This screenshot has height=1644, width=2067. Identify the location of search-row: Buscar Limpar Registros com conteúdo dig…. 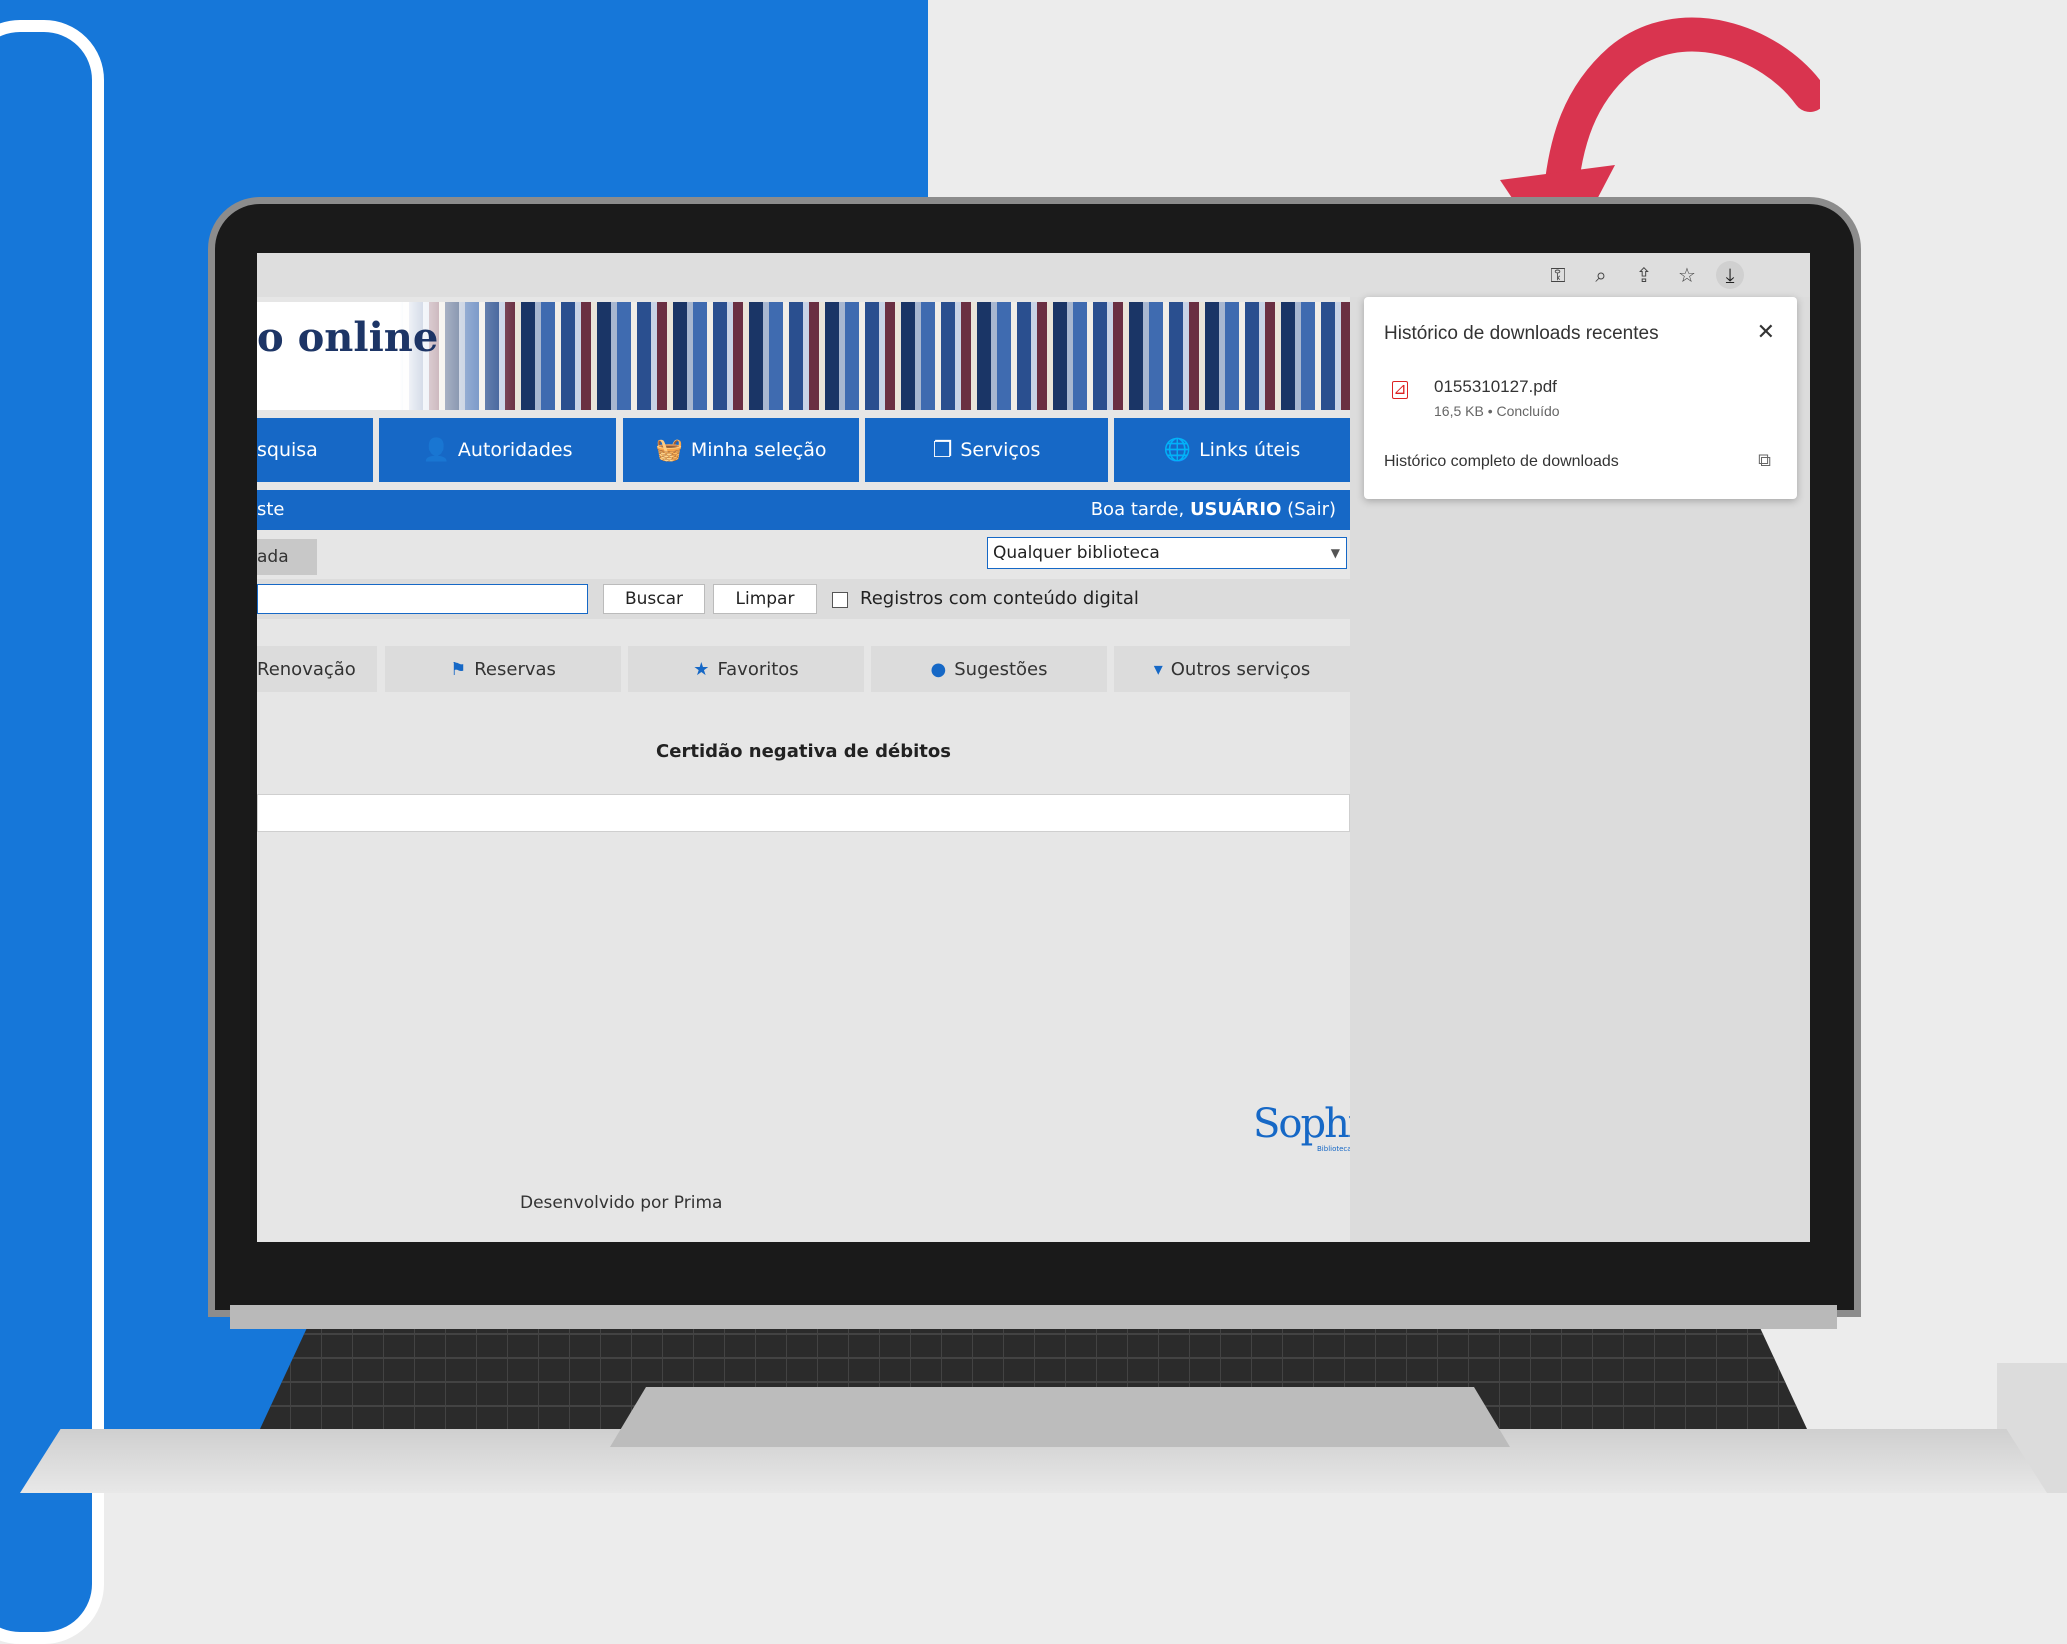
(803, 599).